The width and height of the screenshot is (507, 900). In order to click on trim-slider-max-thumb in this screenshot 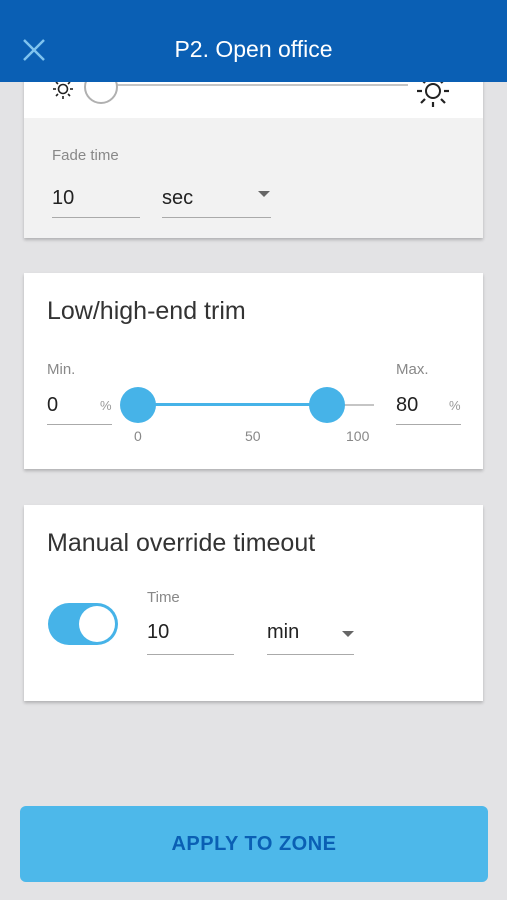, I will do `click(326, 405)`.